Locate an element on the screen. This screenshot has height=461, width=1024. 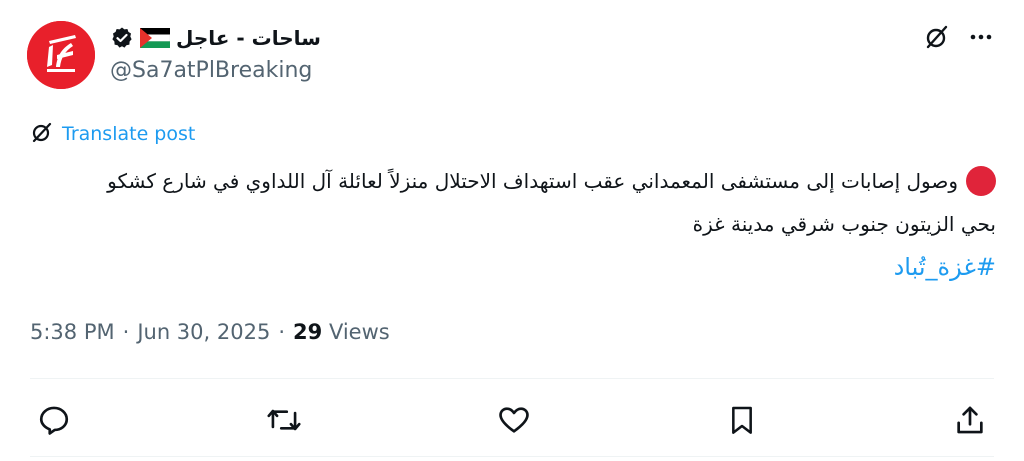
post-line-2: بحي الزيتون جنوب شرقي مدينة غزة is located at coordinates (844, 224).